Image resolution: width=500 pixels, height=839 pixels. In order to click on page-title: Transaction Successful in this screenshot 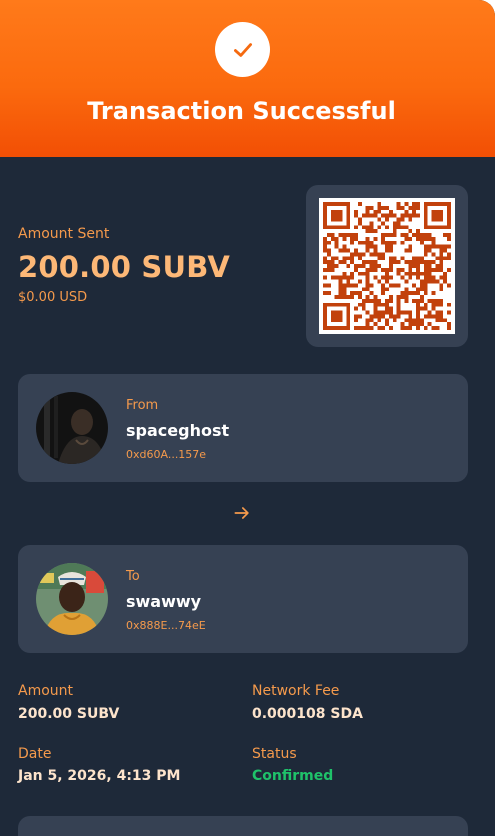, I will do `click(241, 111)`.